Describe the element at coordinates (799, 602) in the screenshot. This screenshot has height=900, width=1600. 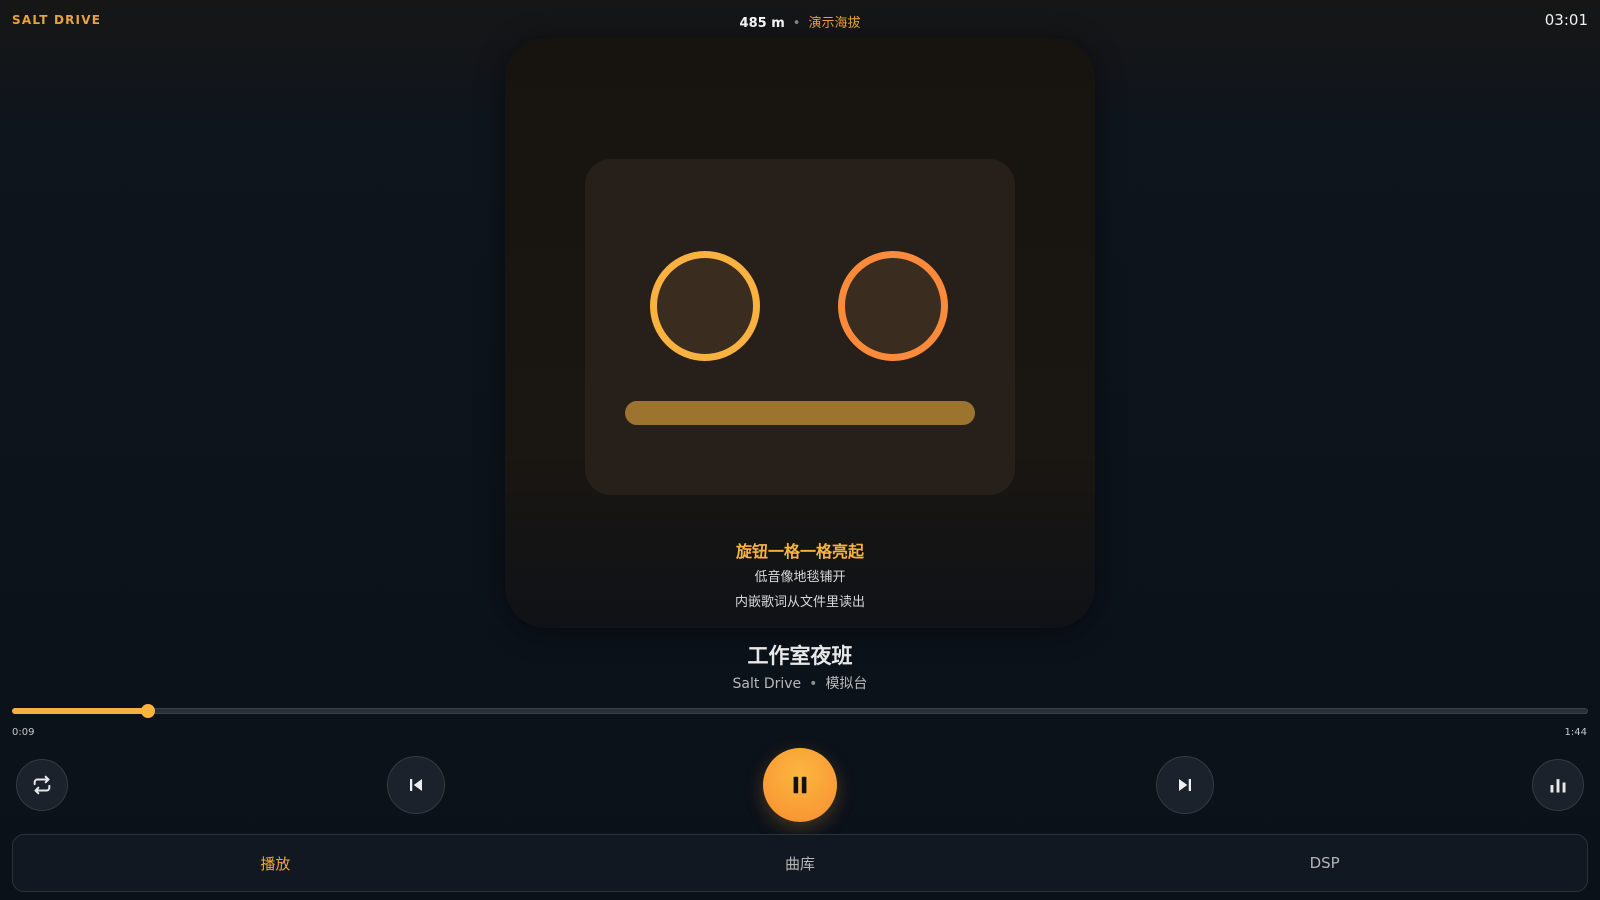
I see `lyric-next-line: 内嵌歌词从文件里读出` at that location.